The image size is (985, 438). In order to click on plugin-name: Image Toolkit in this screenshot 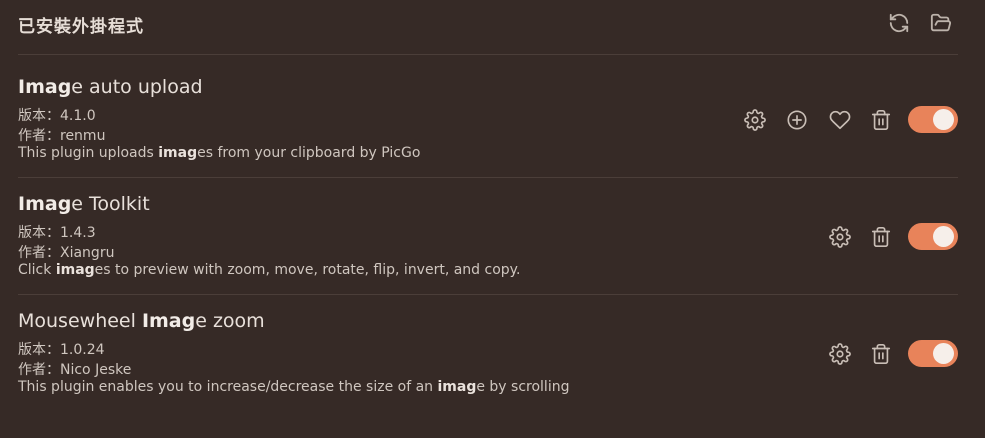, I will do `click(84, 204)`.